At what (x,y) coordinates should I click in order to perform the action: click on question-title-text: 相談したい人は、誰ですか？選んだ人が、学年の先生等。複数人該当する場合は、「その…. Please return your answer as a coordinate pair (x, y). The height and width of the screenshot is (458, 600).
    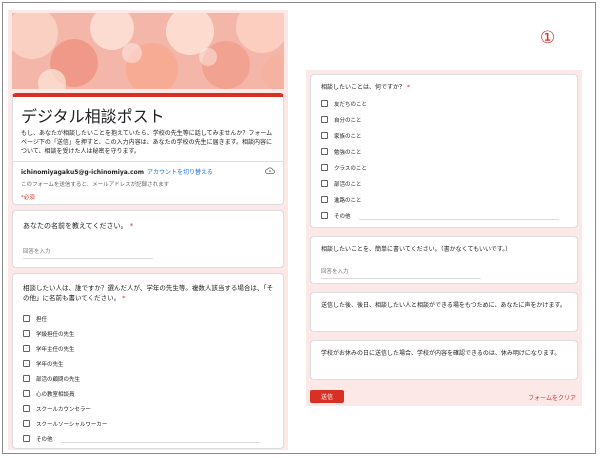
    Looking at the image, I should click on (148, 293).